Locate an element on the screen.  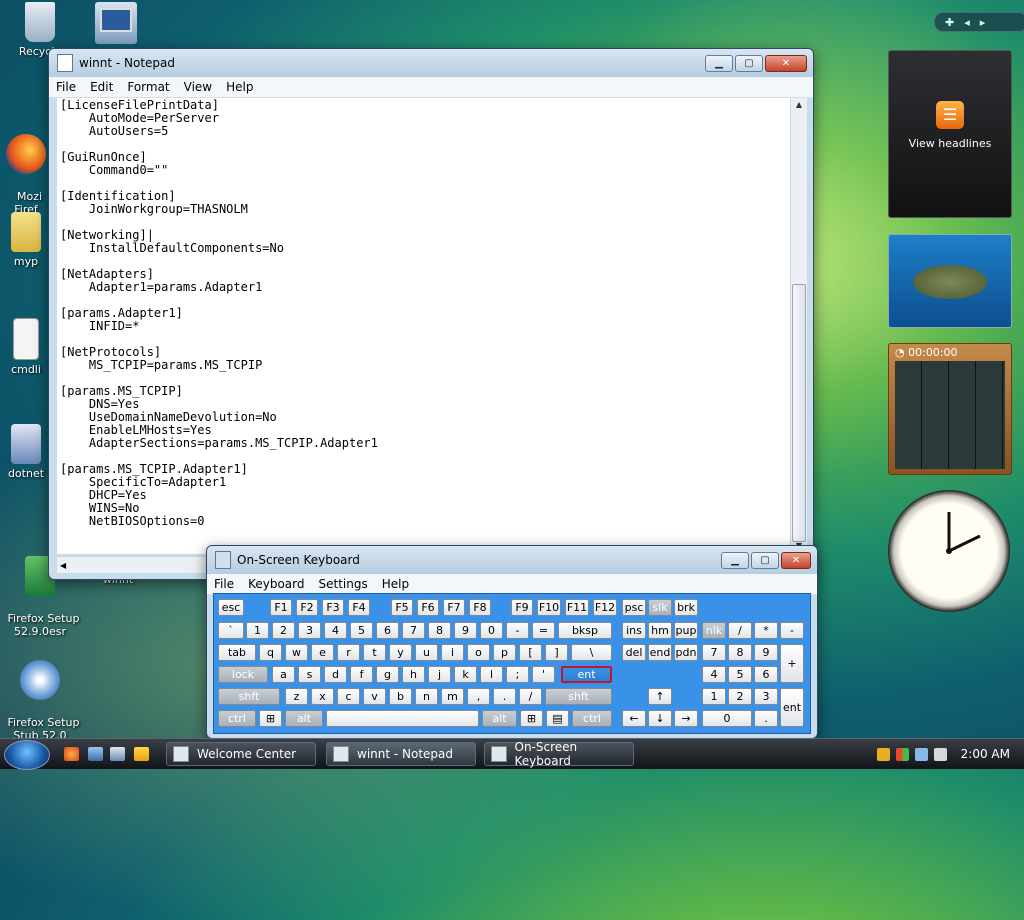
key-ctrl: ctrl is located at coordinates (592, 718).